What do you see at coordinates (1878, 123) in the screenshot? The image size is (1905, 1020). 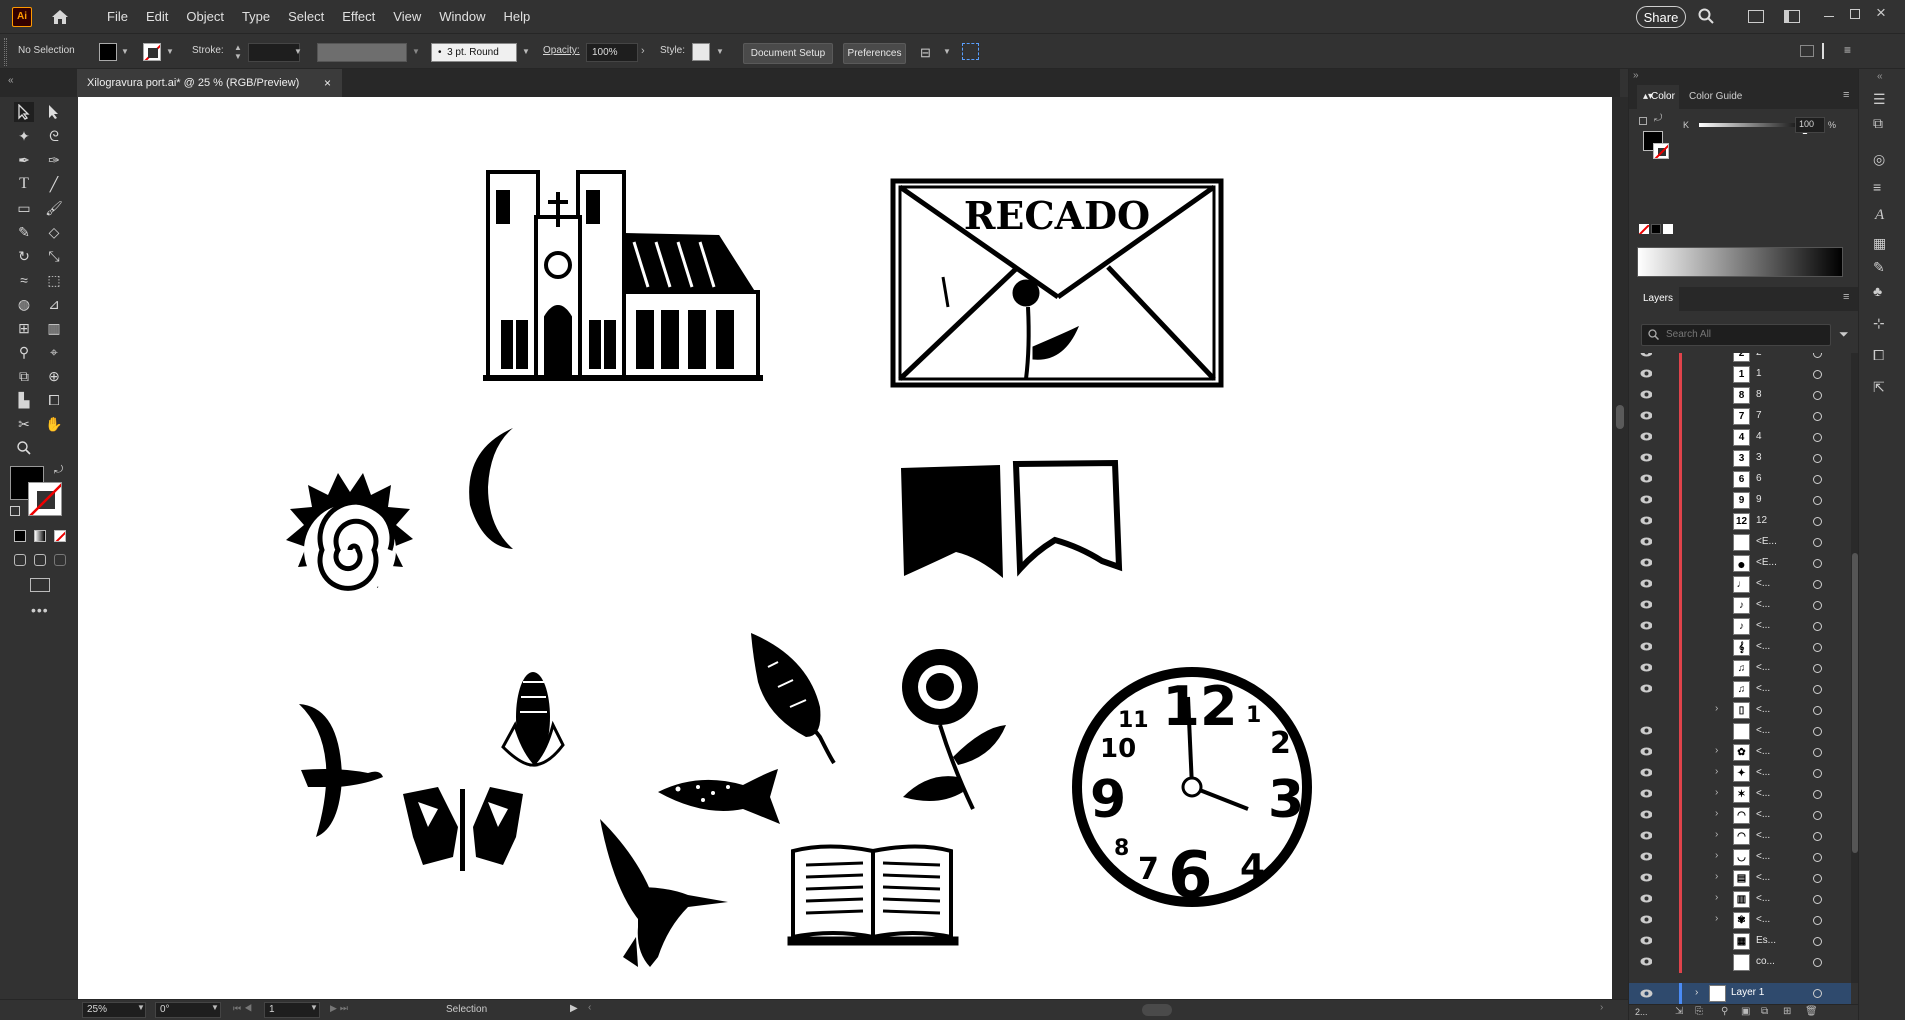 I see `libraries-icon: ⧉` at bounding box center [1878, 123].